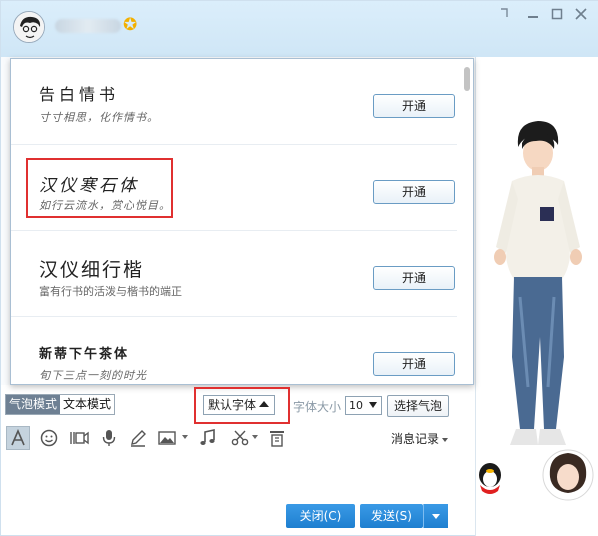 The width and height of the screenshot is (598, 536). What do you see at coordinates (99, 117) in the screenshot?
I see `font-item-desc: 寸寸相思，化作情书。` at bounding box center [99, 117].